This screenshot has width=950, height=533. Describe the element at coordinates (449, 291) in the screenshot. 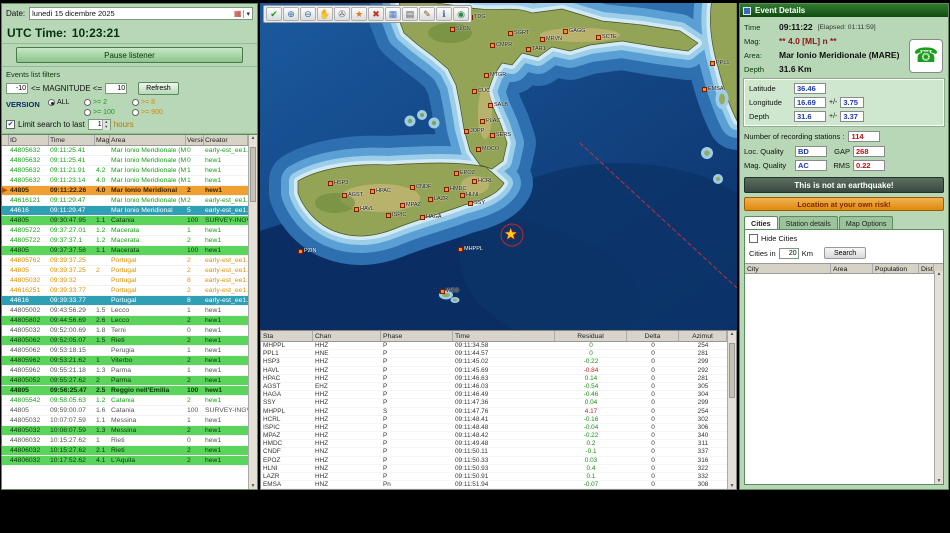

I see `station-marker: WDD` at that location.